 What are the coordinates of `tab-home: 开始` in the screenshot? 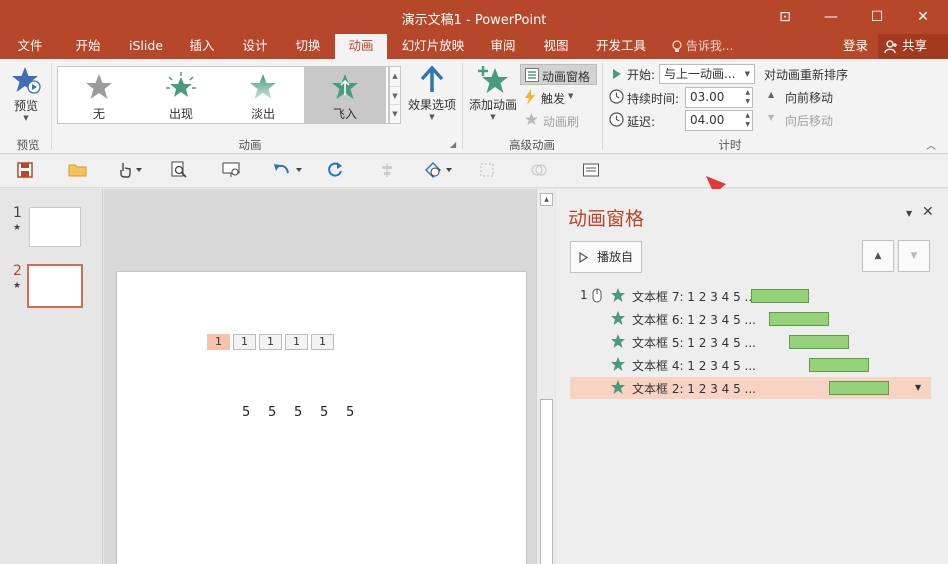 It's located at (88, 46).